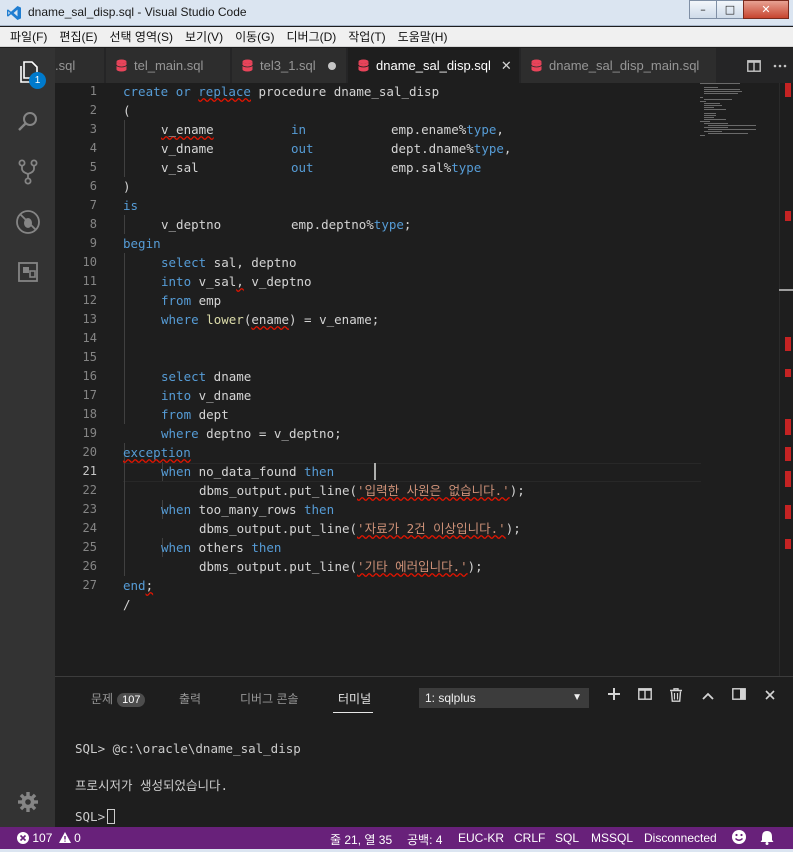  Describe the element at coordinates (141, 36) in the screenshot. I see `menu-selection: 선택 영역(S)` at that location.